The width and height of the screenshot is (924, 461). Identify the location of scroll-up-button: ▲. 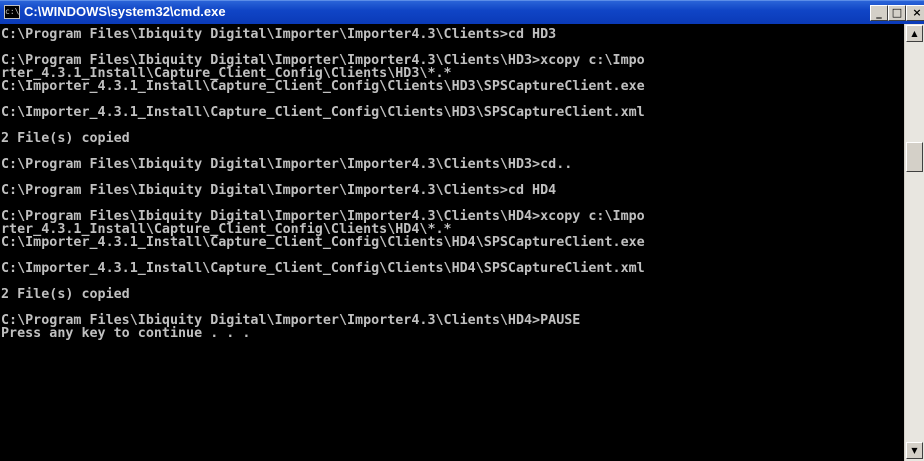
(914, 33).